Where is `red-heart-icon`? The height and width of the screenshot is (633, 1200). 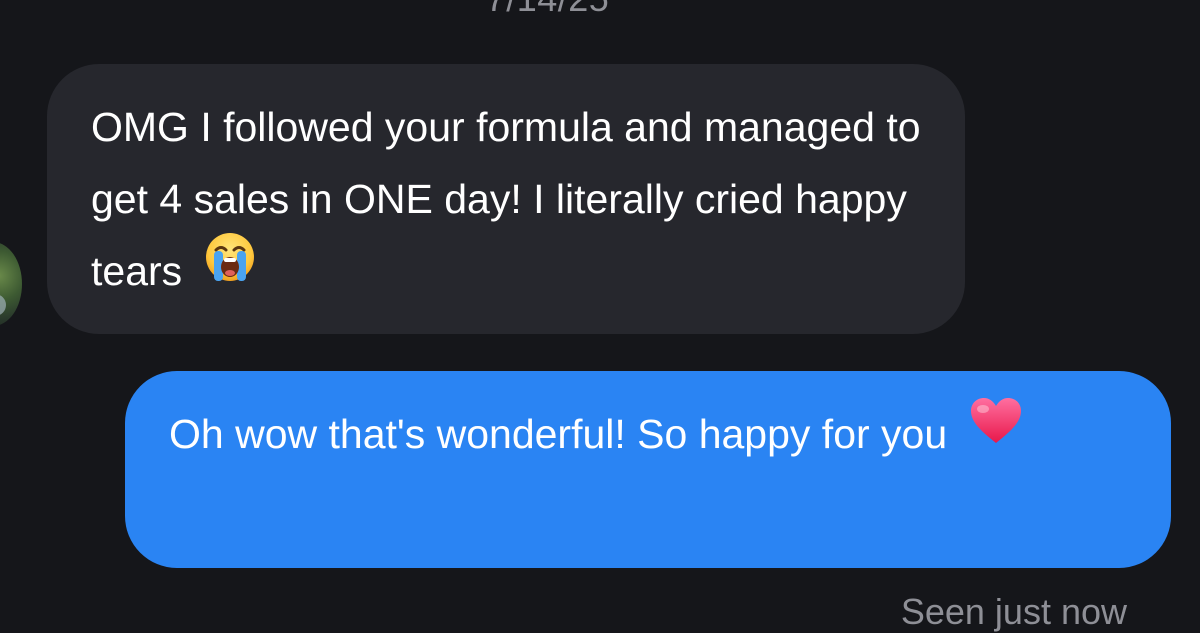 red-heart-icon is located at coordinates (996, 431).